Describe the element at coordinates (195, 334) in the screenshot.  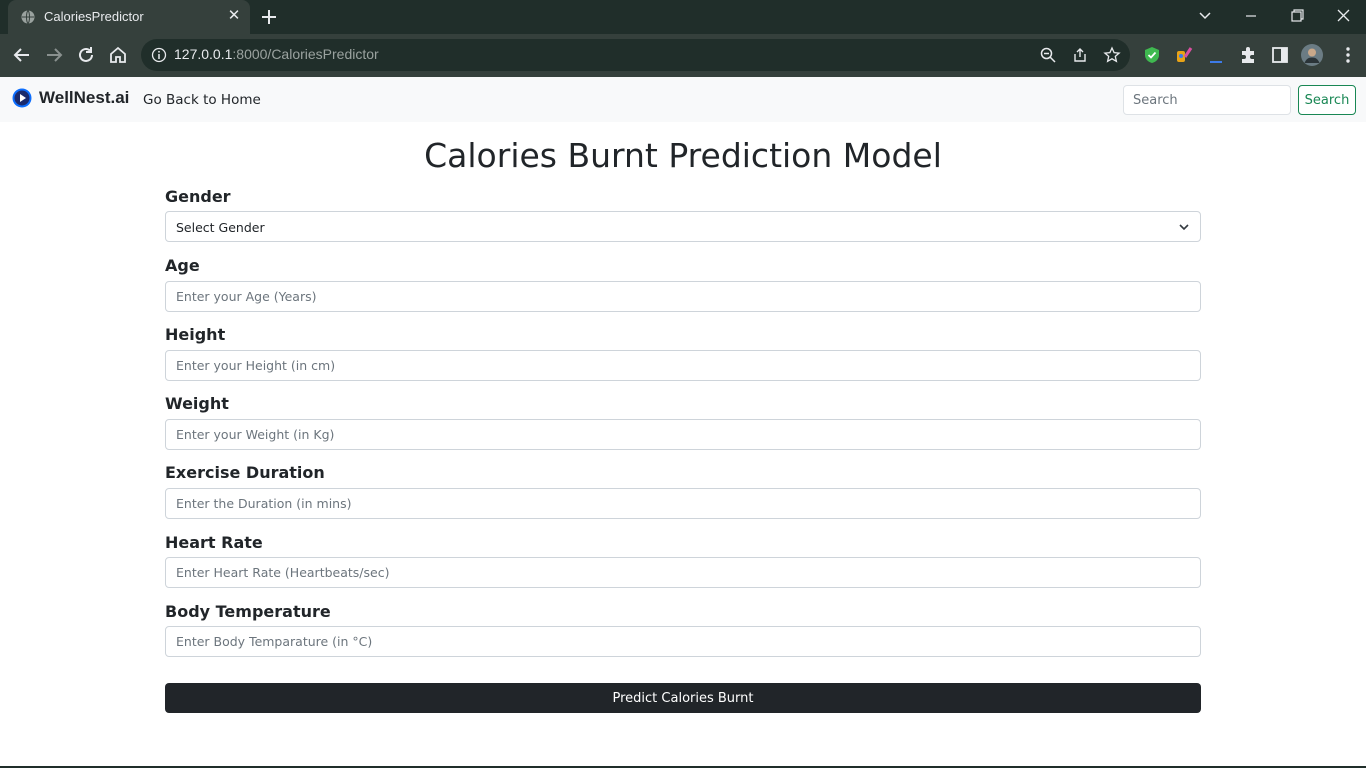
I see `height-label: Height` at that location.